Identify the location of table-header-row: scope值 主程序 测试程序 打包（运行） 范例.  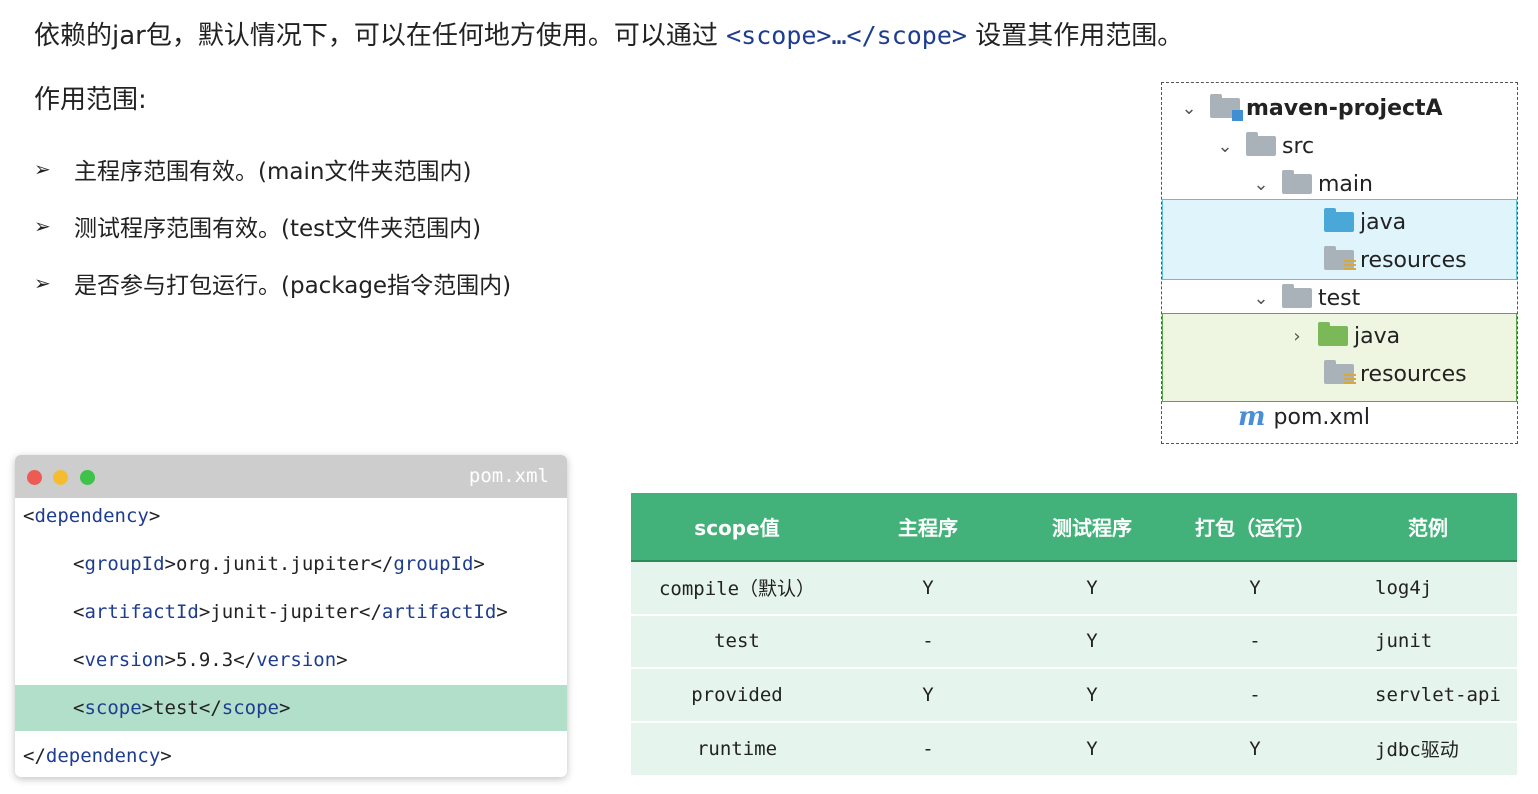
(1074, 527).